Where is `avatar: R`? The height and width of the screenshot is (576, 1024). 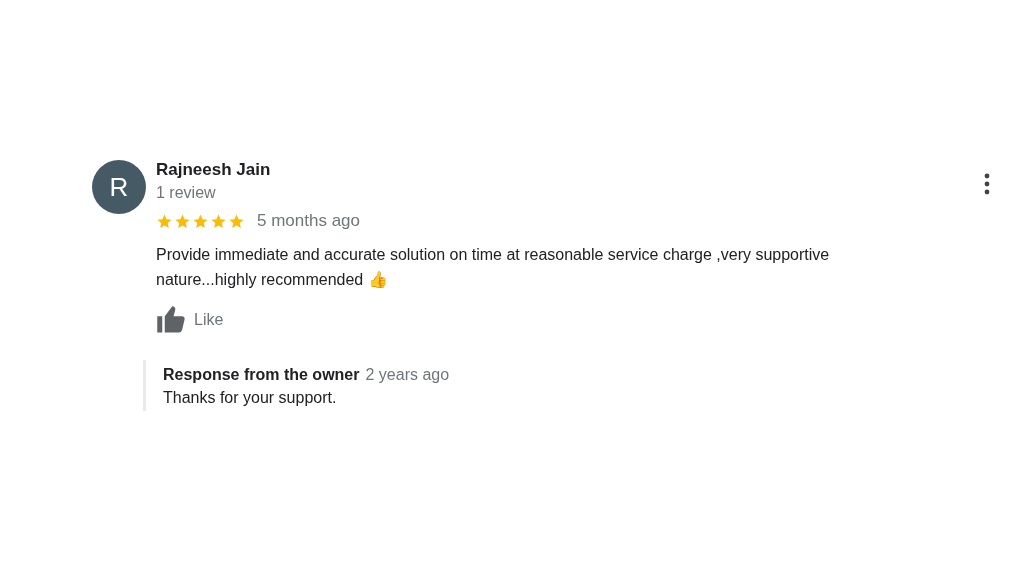 avatar: R is located at coordinates (119, 187).